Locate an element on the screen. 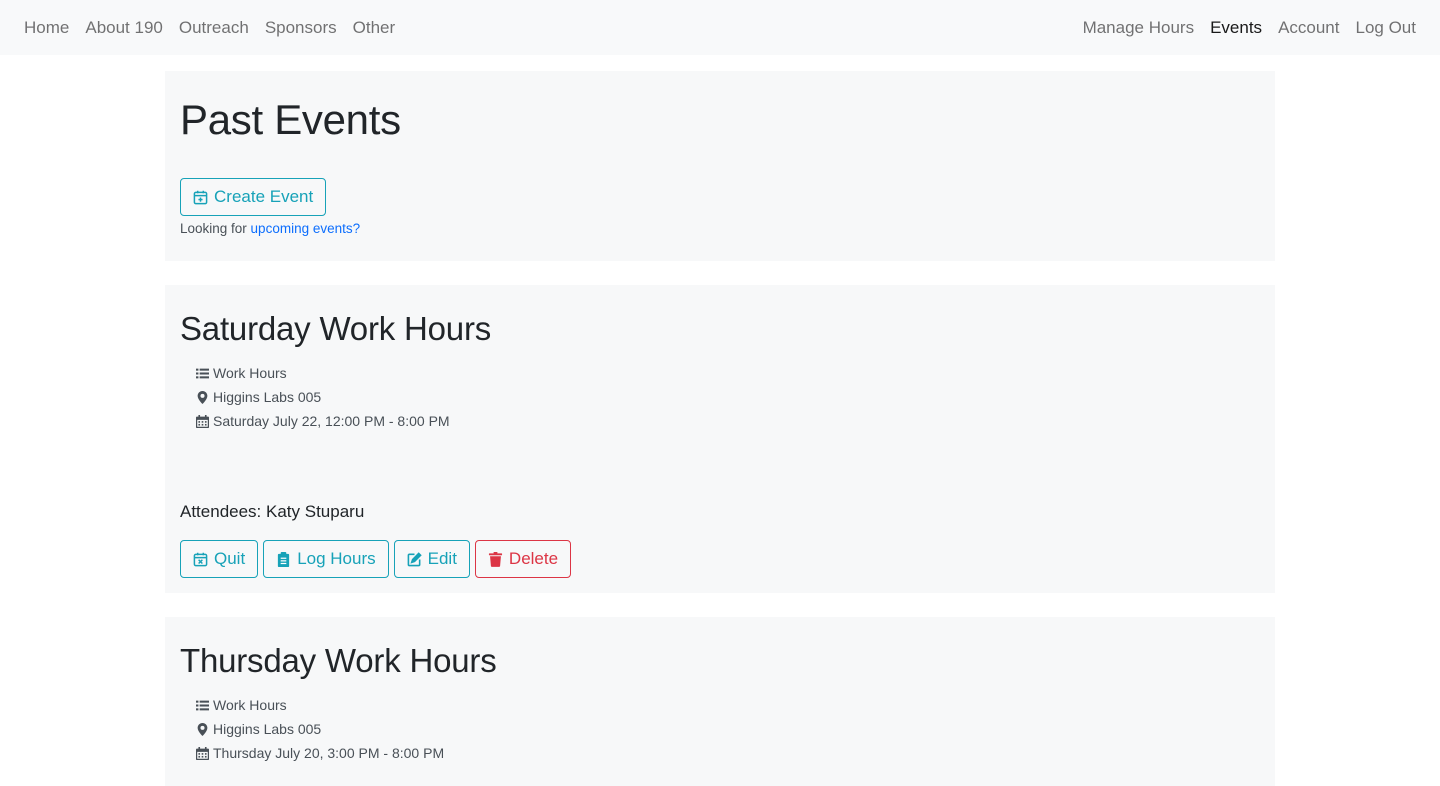  edit-label: Edit is located at coordinates (442, 558).